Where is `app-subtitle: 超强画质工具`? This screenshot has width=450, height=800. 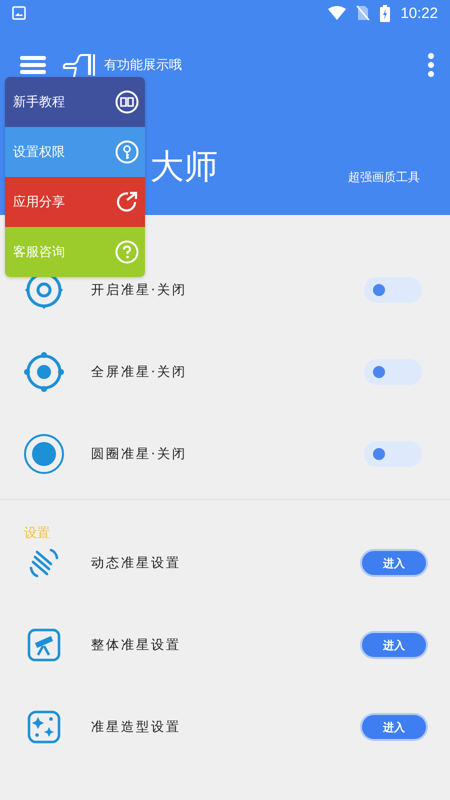
app-subtitle: 超强画质工具 is located at coordinates (384, 177).